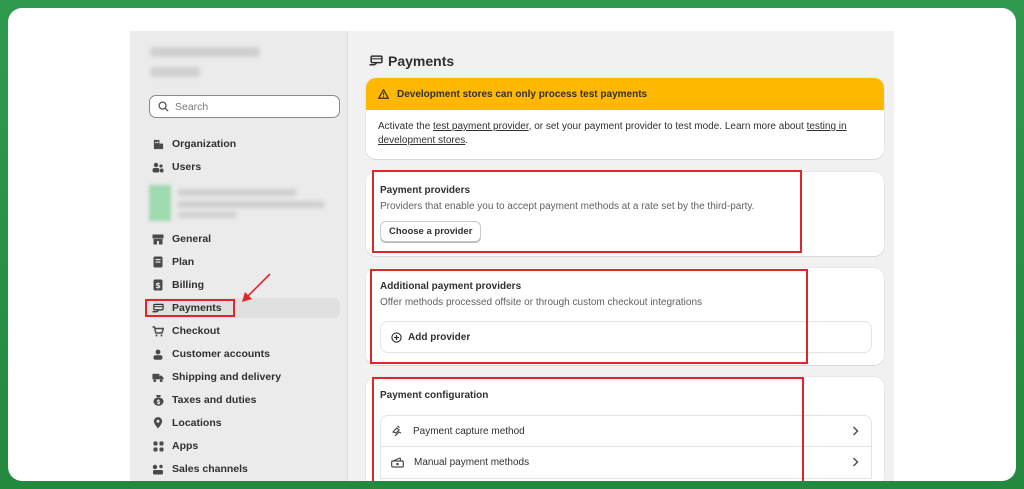 This screenshot has width=1024, height=489. Describe the element at coordinates (183, 262) in the screenshot. I see `sidebar-item-label: Plan` at that location.